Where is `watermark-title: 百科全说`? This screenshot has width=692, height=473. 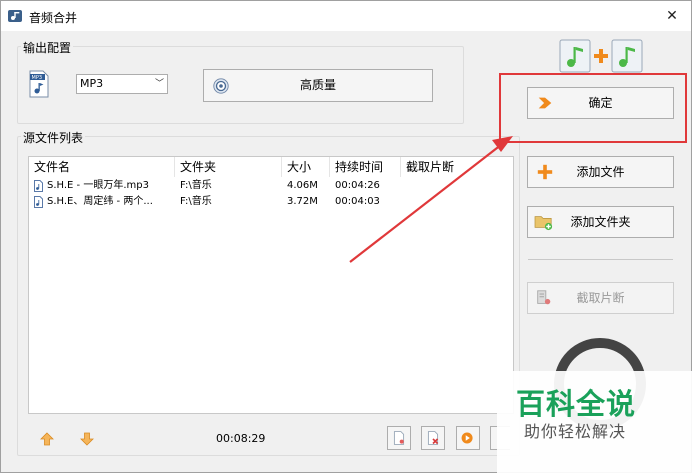 watermark-title: 百科全说 is located at coordinates (576, 404).